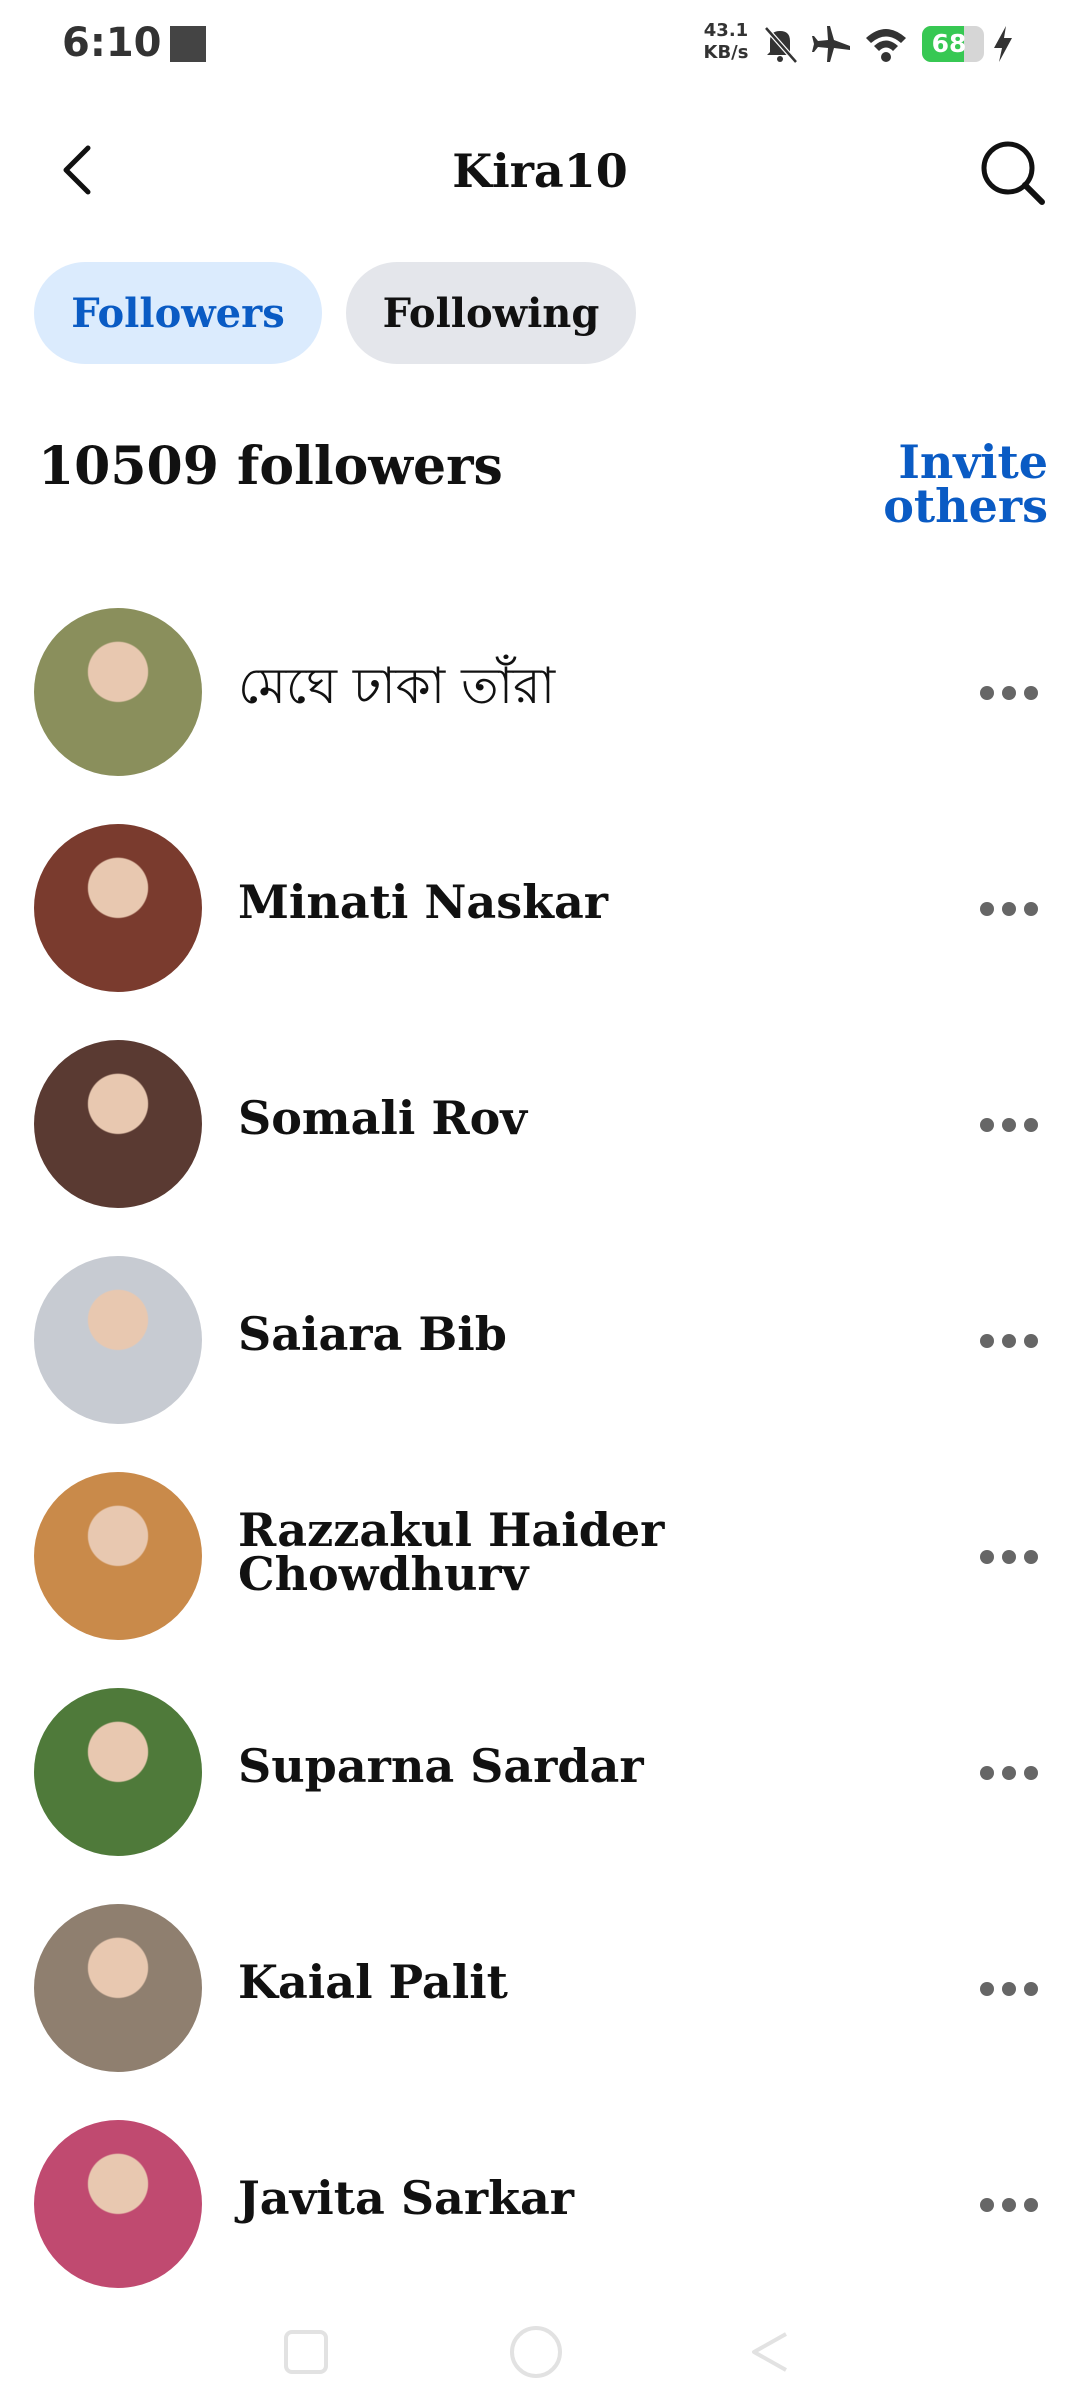 The width and height of the screenshot is (1080, 2400). What do you see at coordinates (540, 712) in the screenshot?
I see `follower-row: মেঘে ঢাকা তাঁরা` at bounding box center [540, 712].